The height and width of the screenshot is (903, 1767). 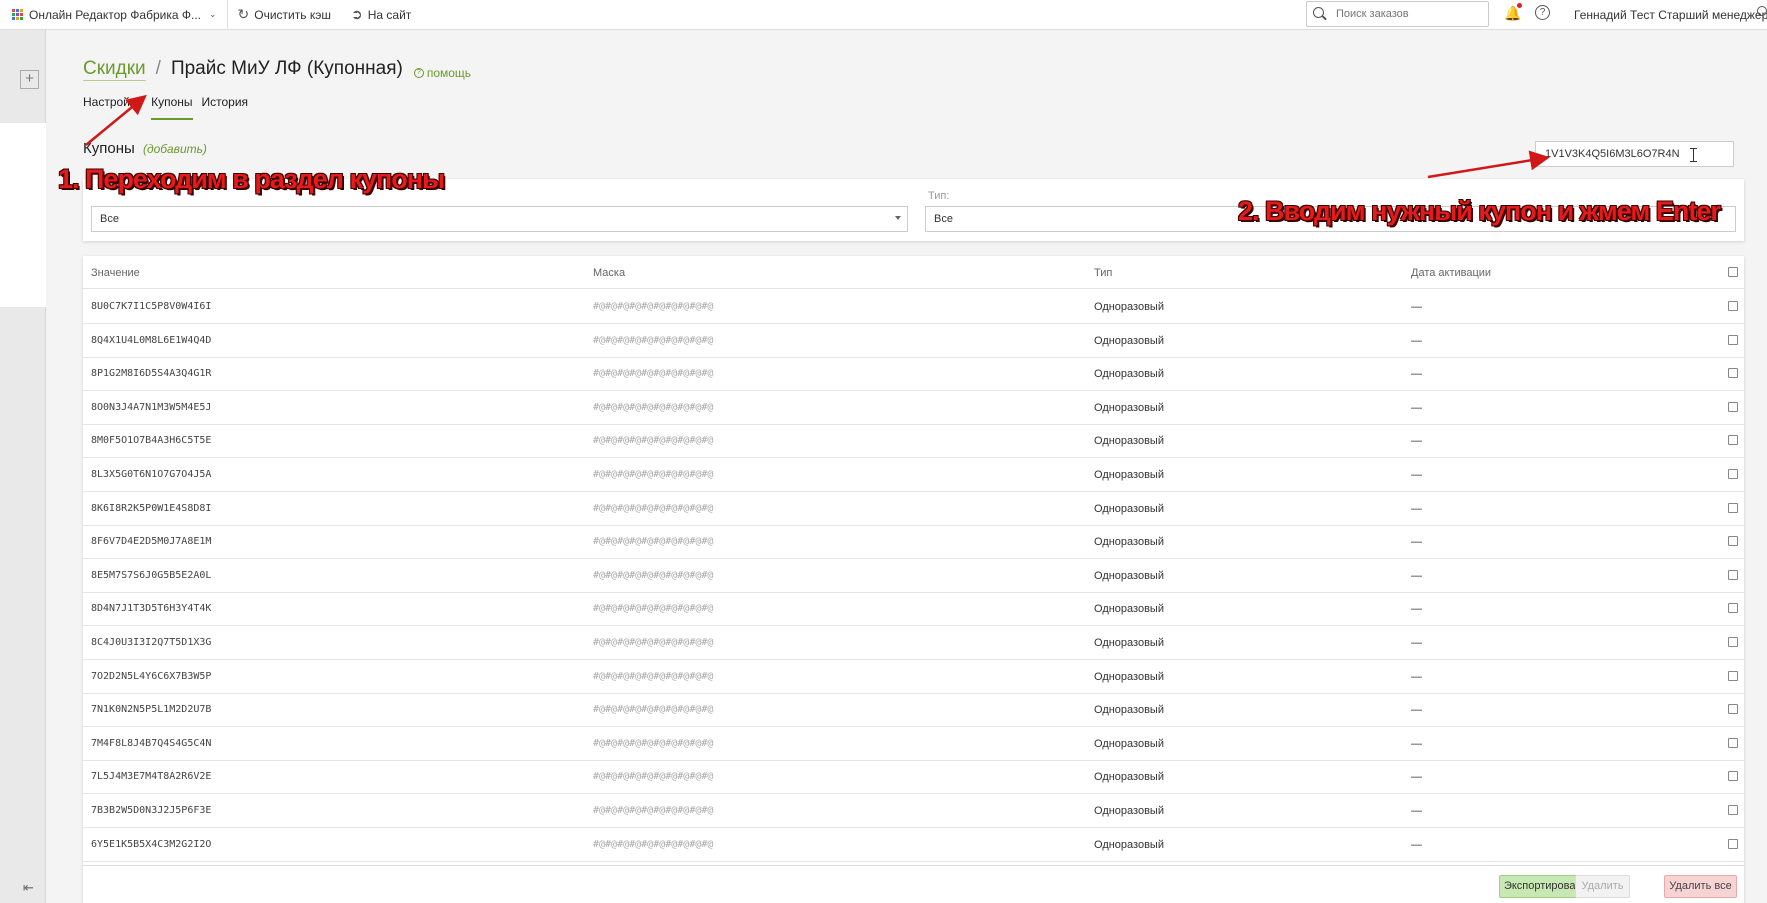 I want to click on coupon-value-cell: 8U0C7K7I1C5P8V0W4I6I, so click(x=151, y=306).